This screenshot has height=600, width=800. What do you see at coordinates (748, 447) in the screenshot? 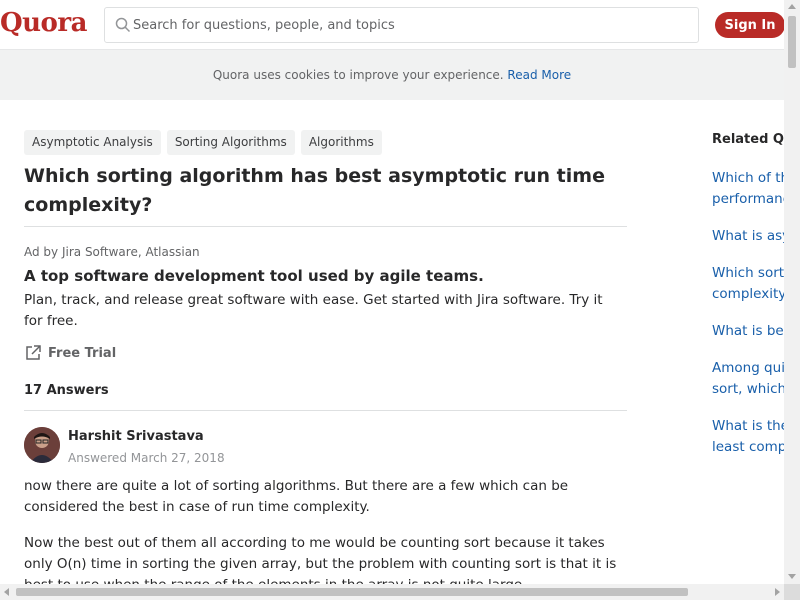
I see `related-question-line: least complexity` at bounding box center [748, 447].